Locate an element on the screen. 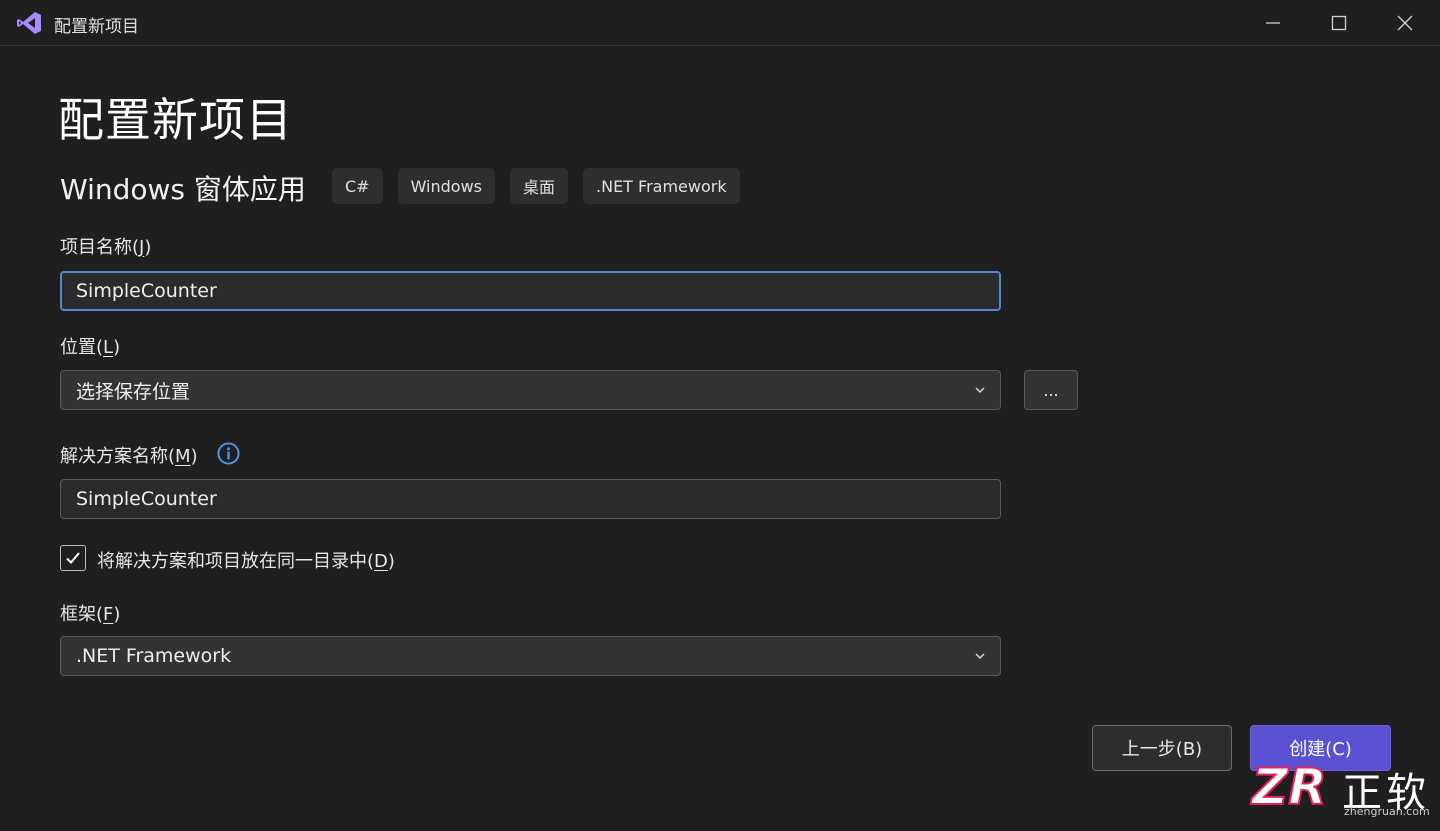 This screenshot has height=831, width=1440. tag-type: 桌面 is located at coordinates (539, 186).